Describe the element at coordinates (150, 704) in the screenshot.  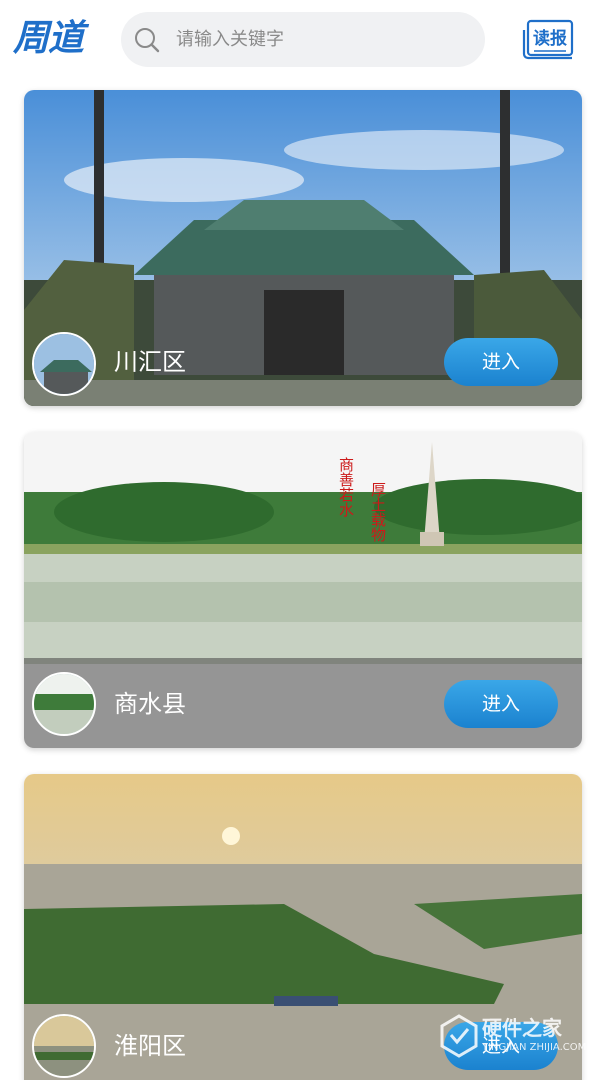
I see `district-name: 商水县` at that location.